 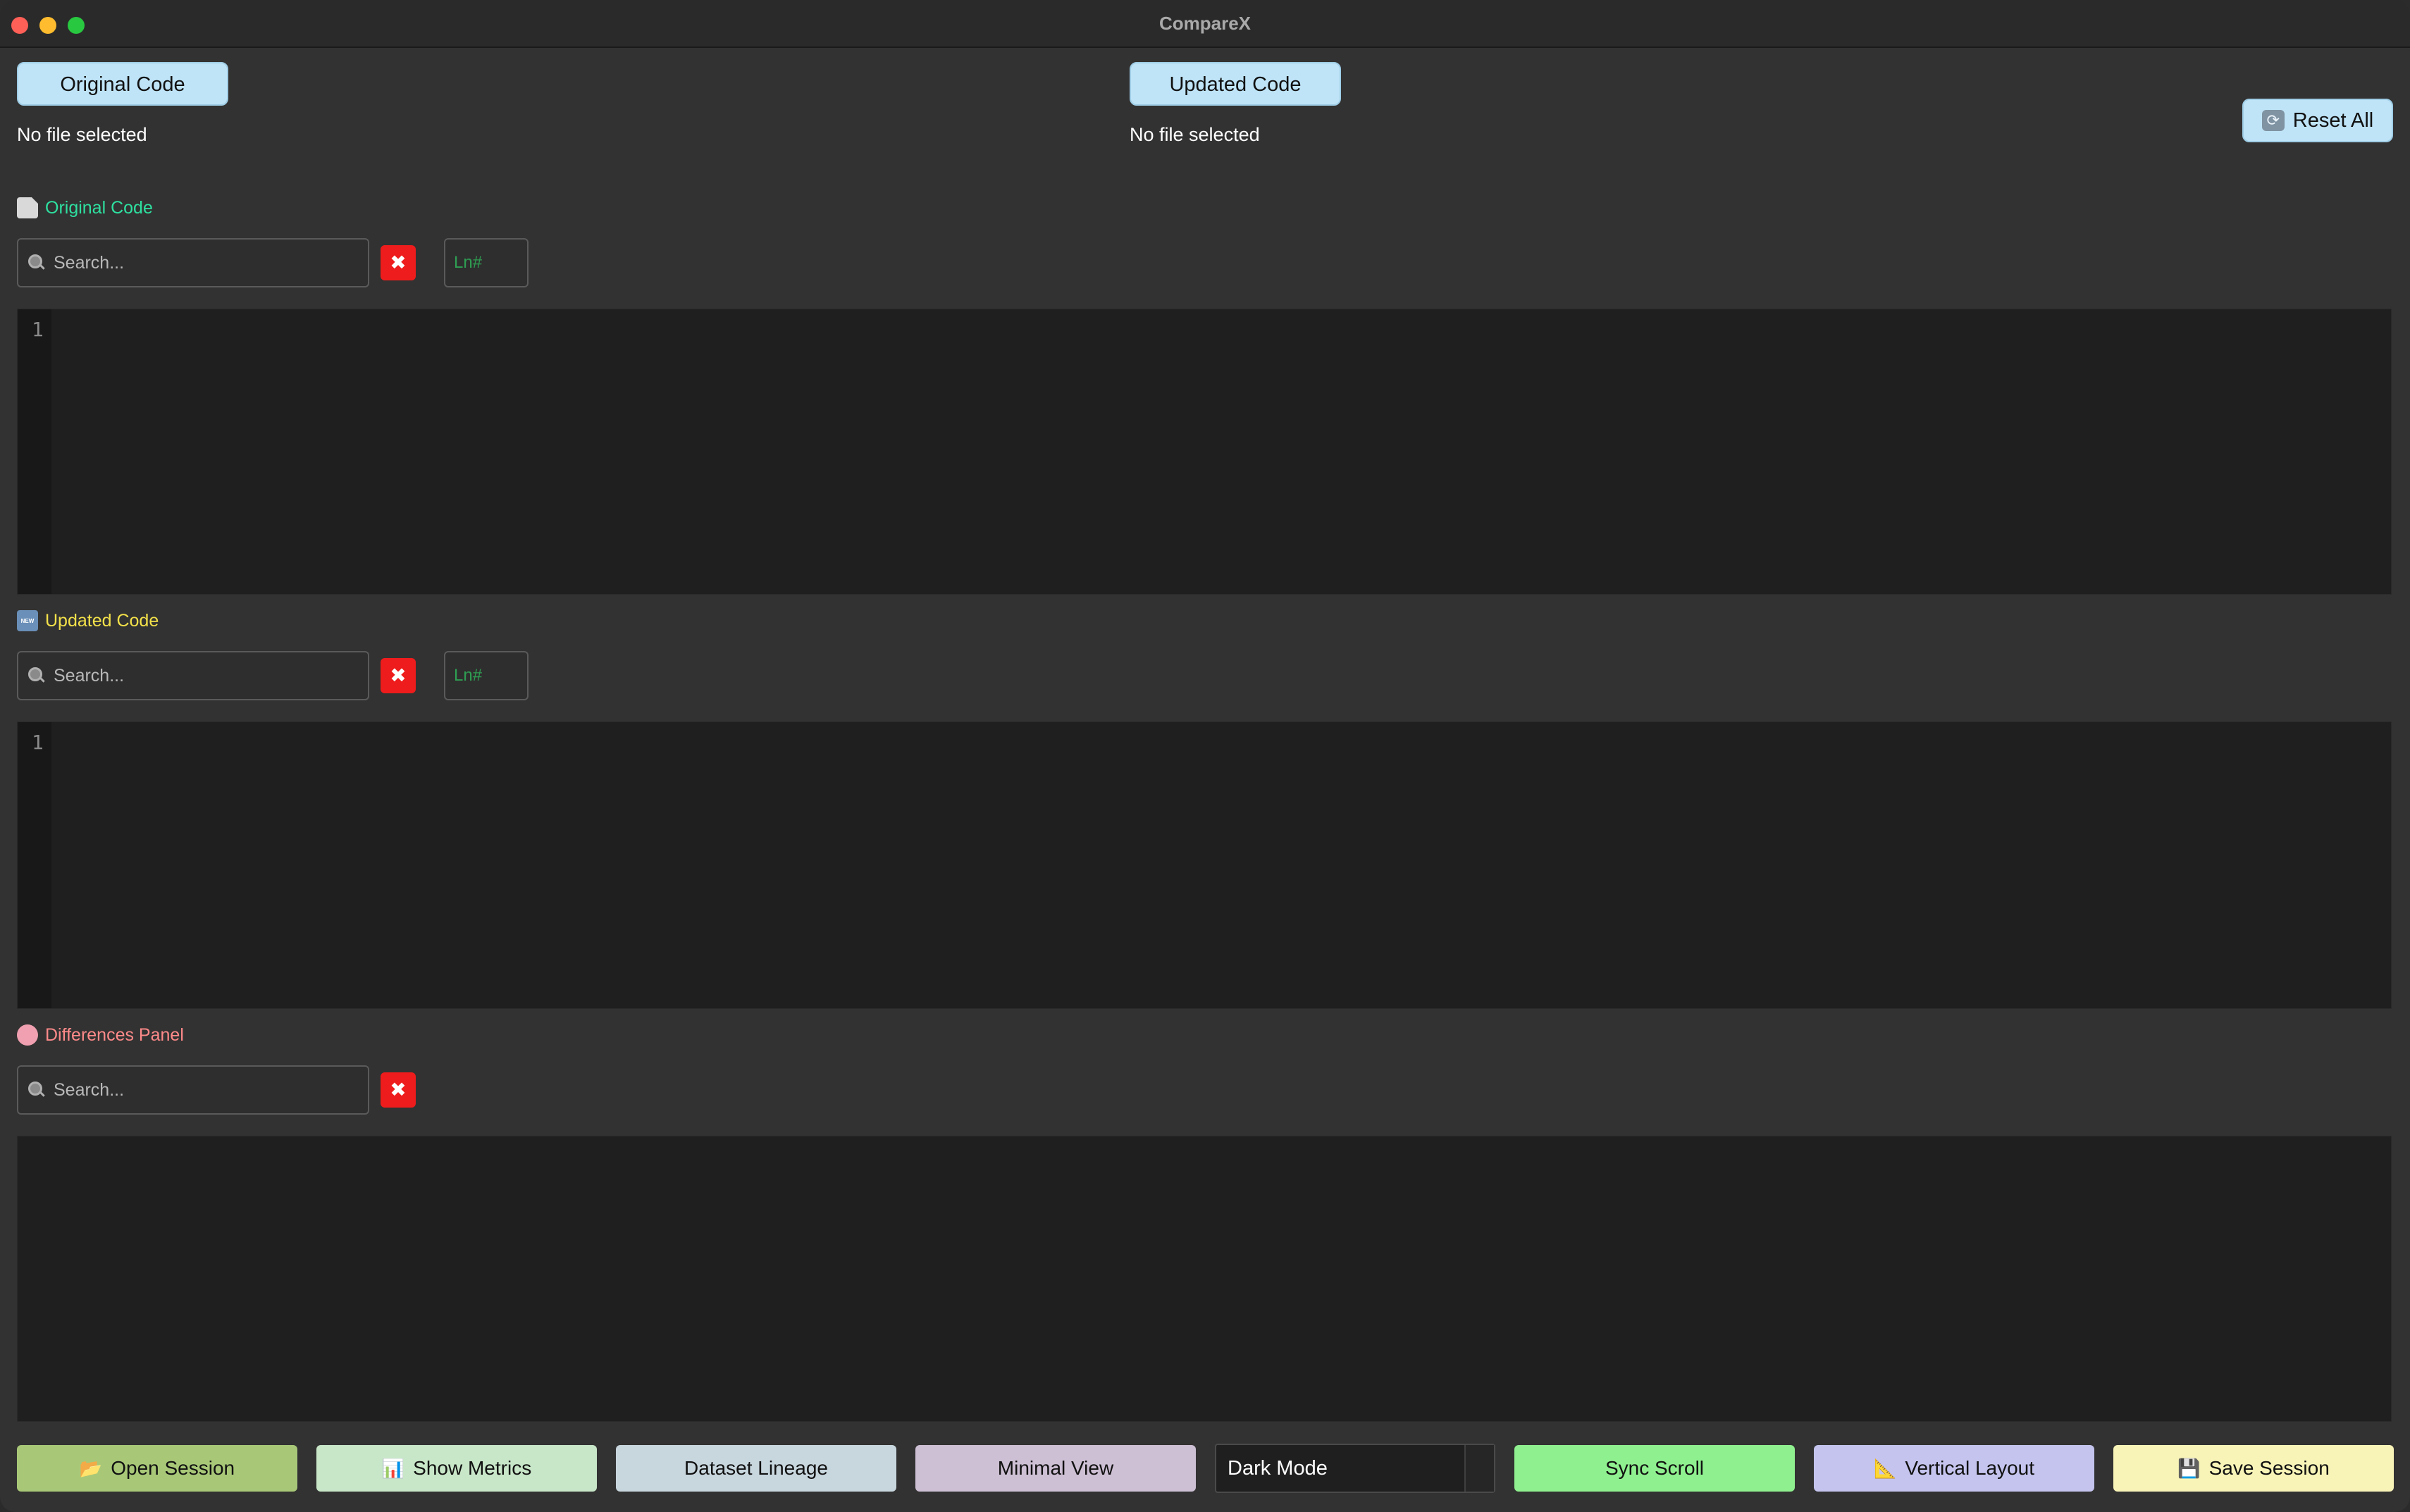 What do you see at coordinates (27, 207) in the screenshot?
I see `document-icon` at bounding box center [27, 207].